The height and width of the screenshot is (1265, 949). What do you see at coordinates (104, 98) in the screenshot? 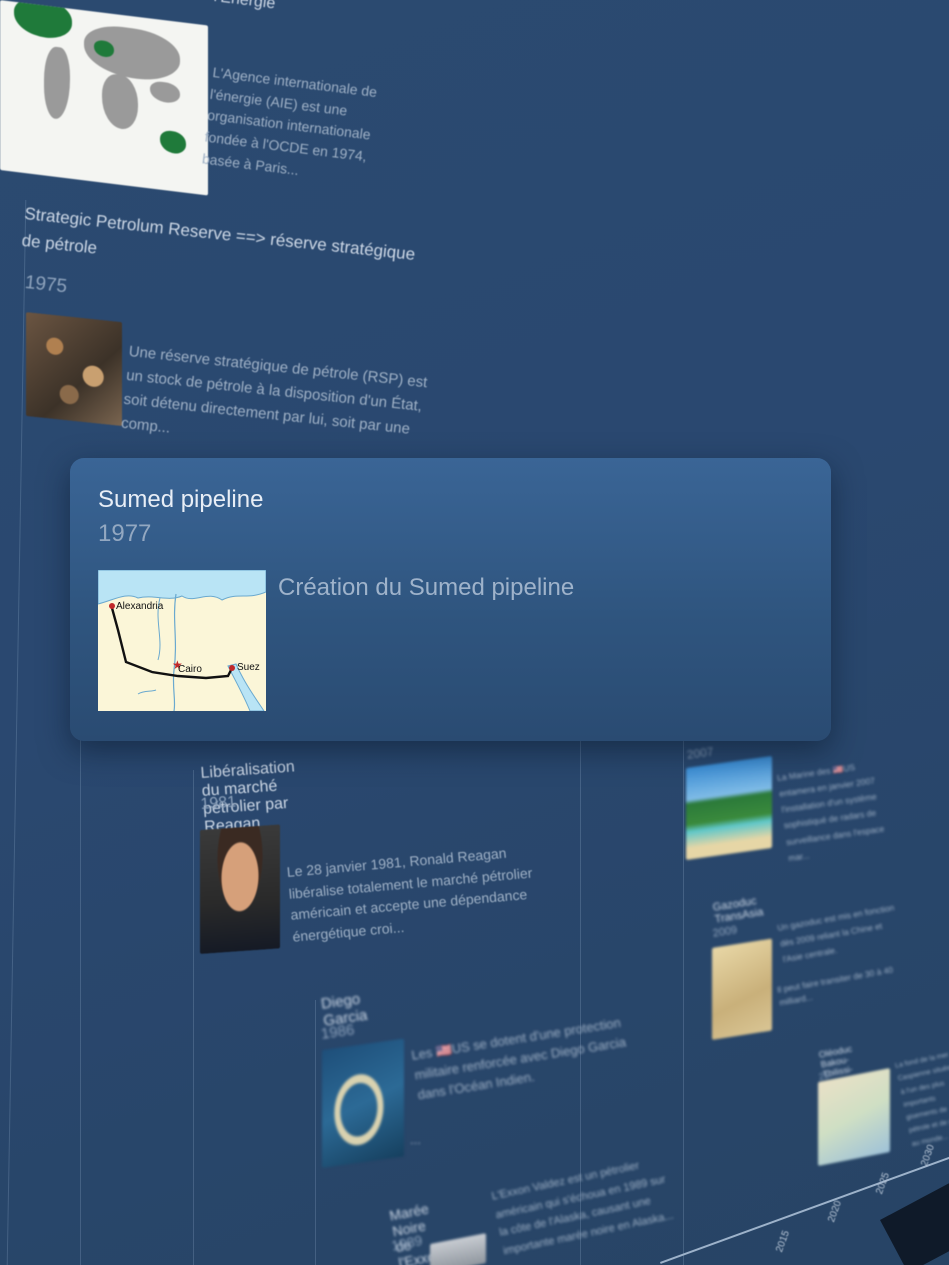
I see `world-map-thumbnail` at bounding box center [104, 98].